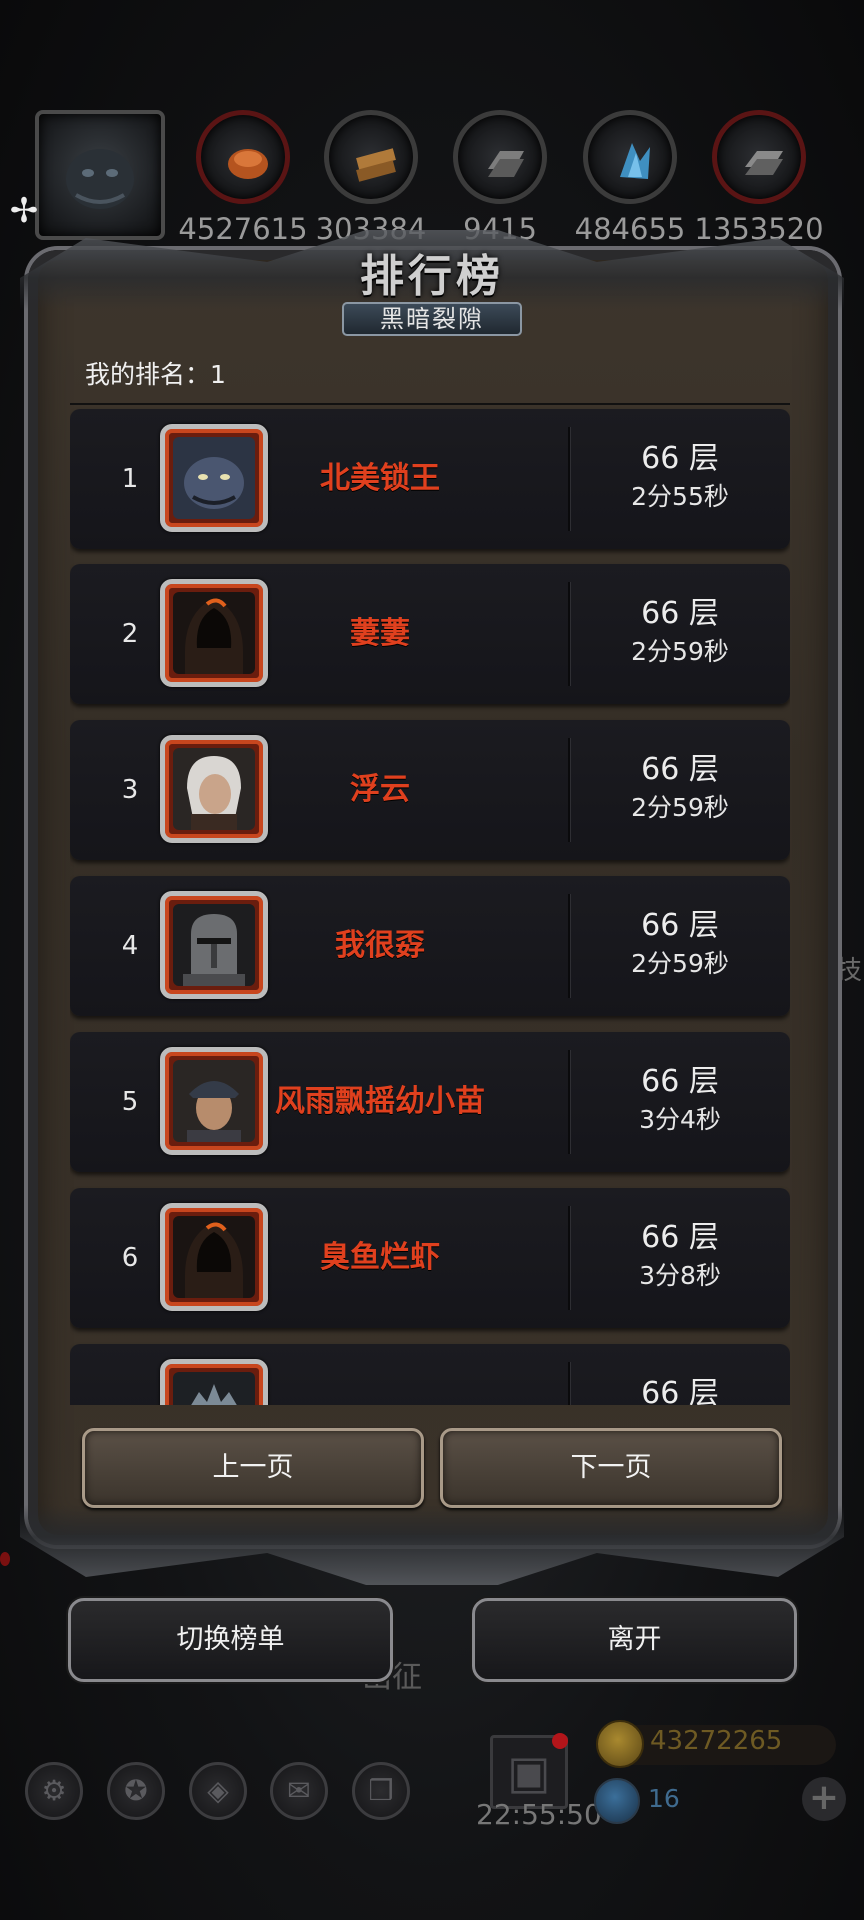 Image resolution: width=864 pixels, height=1920 pixels. I want to click on rank-number: 6, so click(130, 1258).